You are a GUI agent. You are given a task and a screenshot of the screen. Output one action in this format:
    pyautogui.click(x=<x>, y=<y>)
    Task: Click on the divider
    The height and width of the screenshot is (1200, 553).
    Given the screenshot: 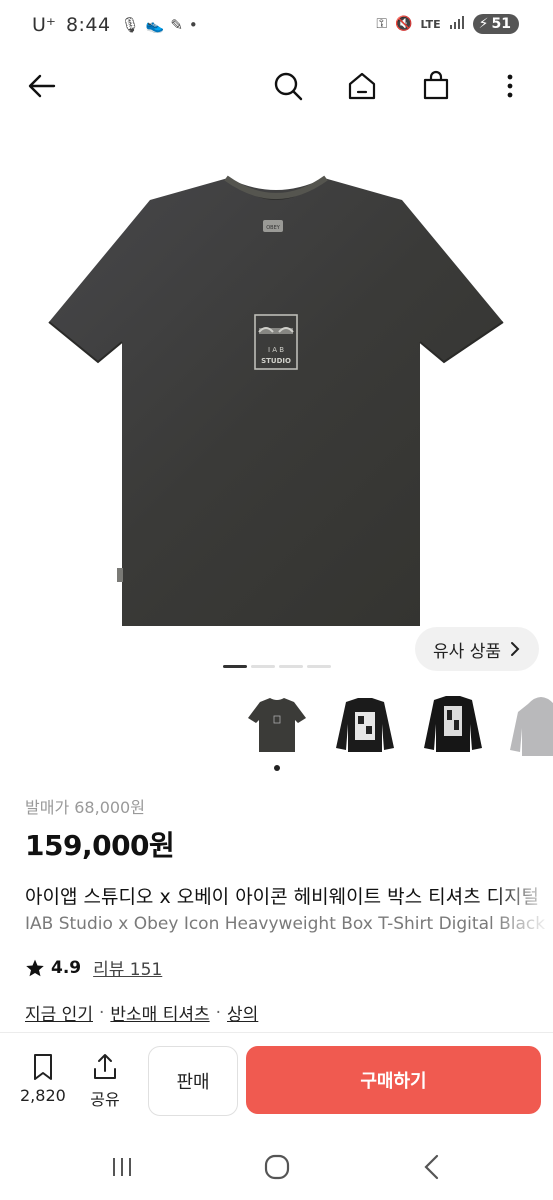 What is the action you would take?
    pyautogui.click(x=276, y=1032)
    